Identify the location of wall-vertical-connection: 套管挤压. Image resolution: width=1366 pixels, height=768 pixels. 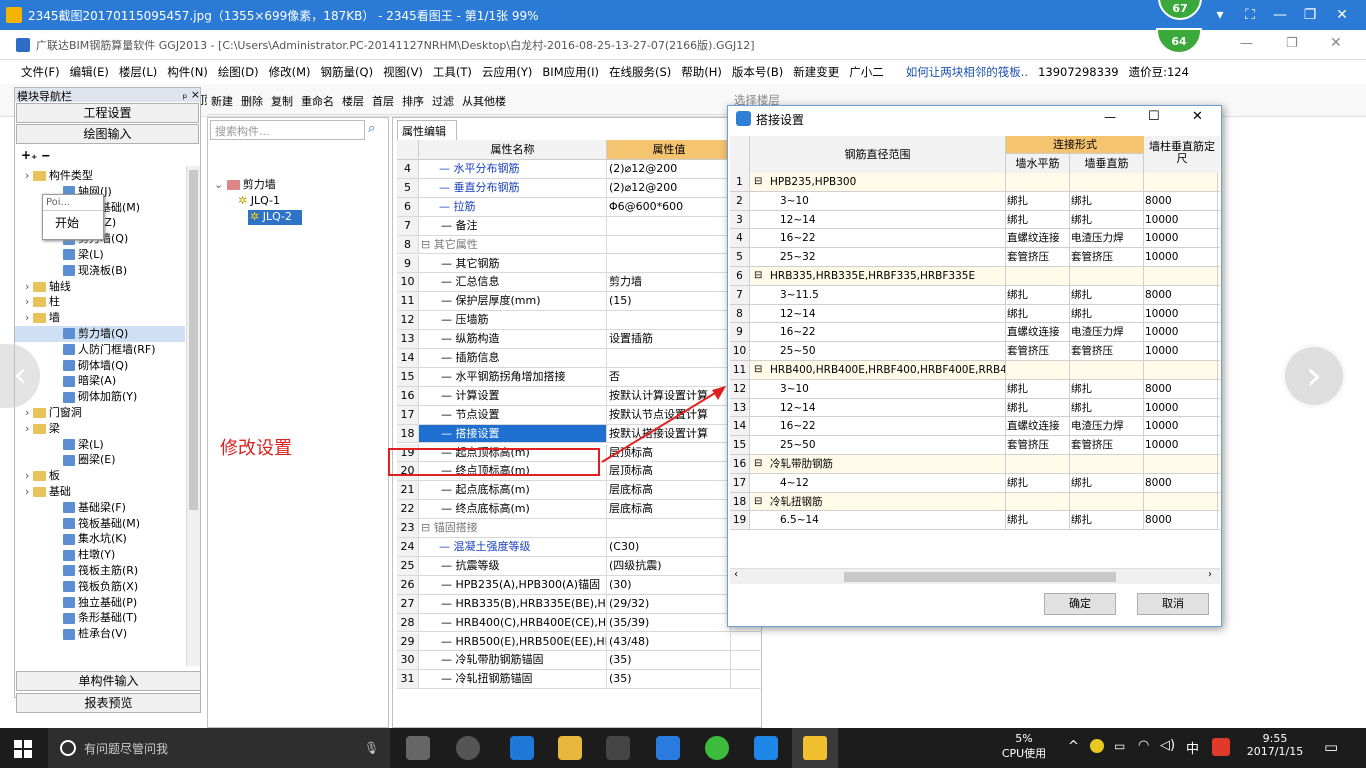
(1107, 445).